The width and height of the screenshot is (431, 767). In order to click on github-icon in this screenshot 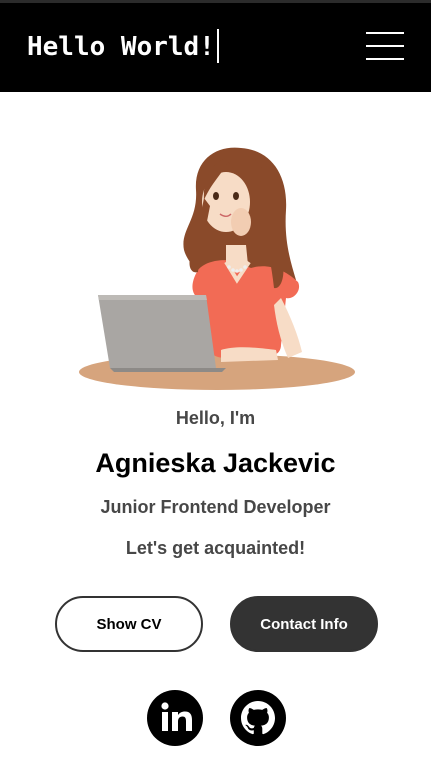, I will do `click(258, 718)`.